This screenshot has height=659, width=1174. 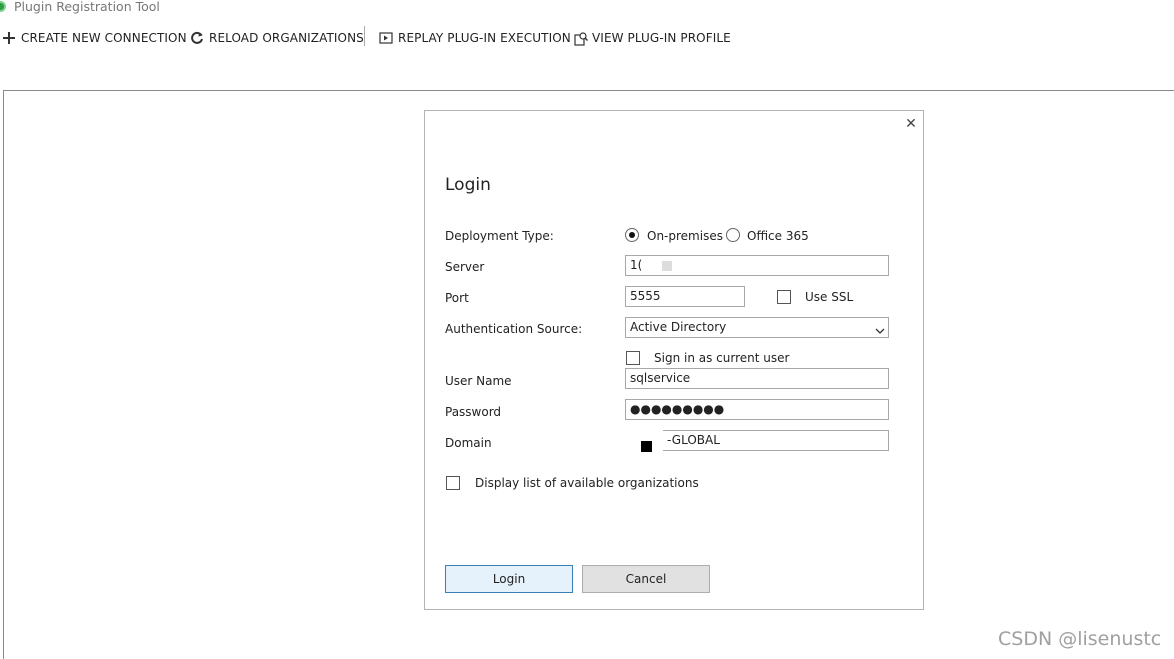 I want to click on on-premises-radio, so click(x=632, y=235).